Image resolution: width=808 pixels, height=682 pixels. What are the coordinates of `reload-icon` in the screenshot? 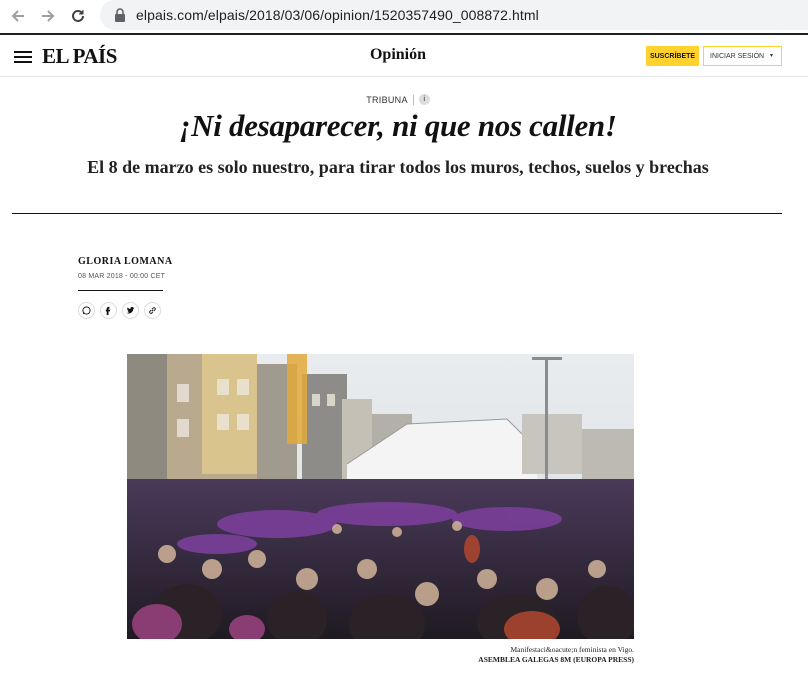 It's located at (78, 15).